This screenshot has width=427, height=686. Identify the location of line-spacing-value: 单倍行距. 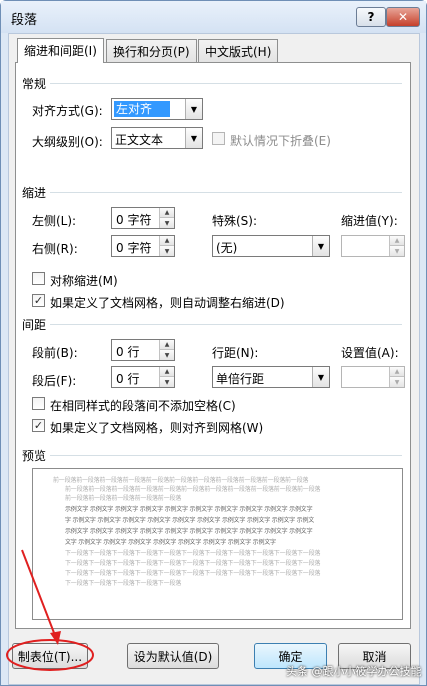
(240, 379).